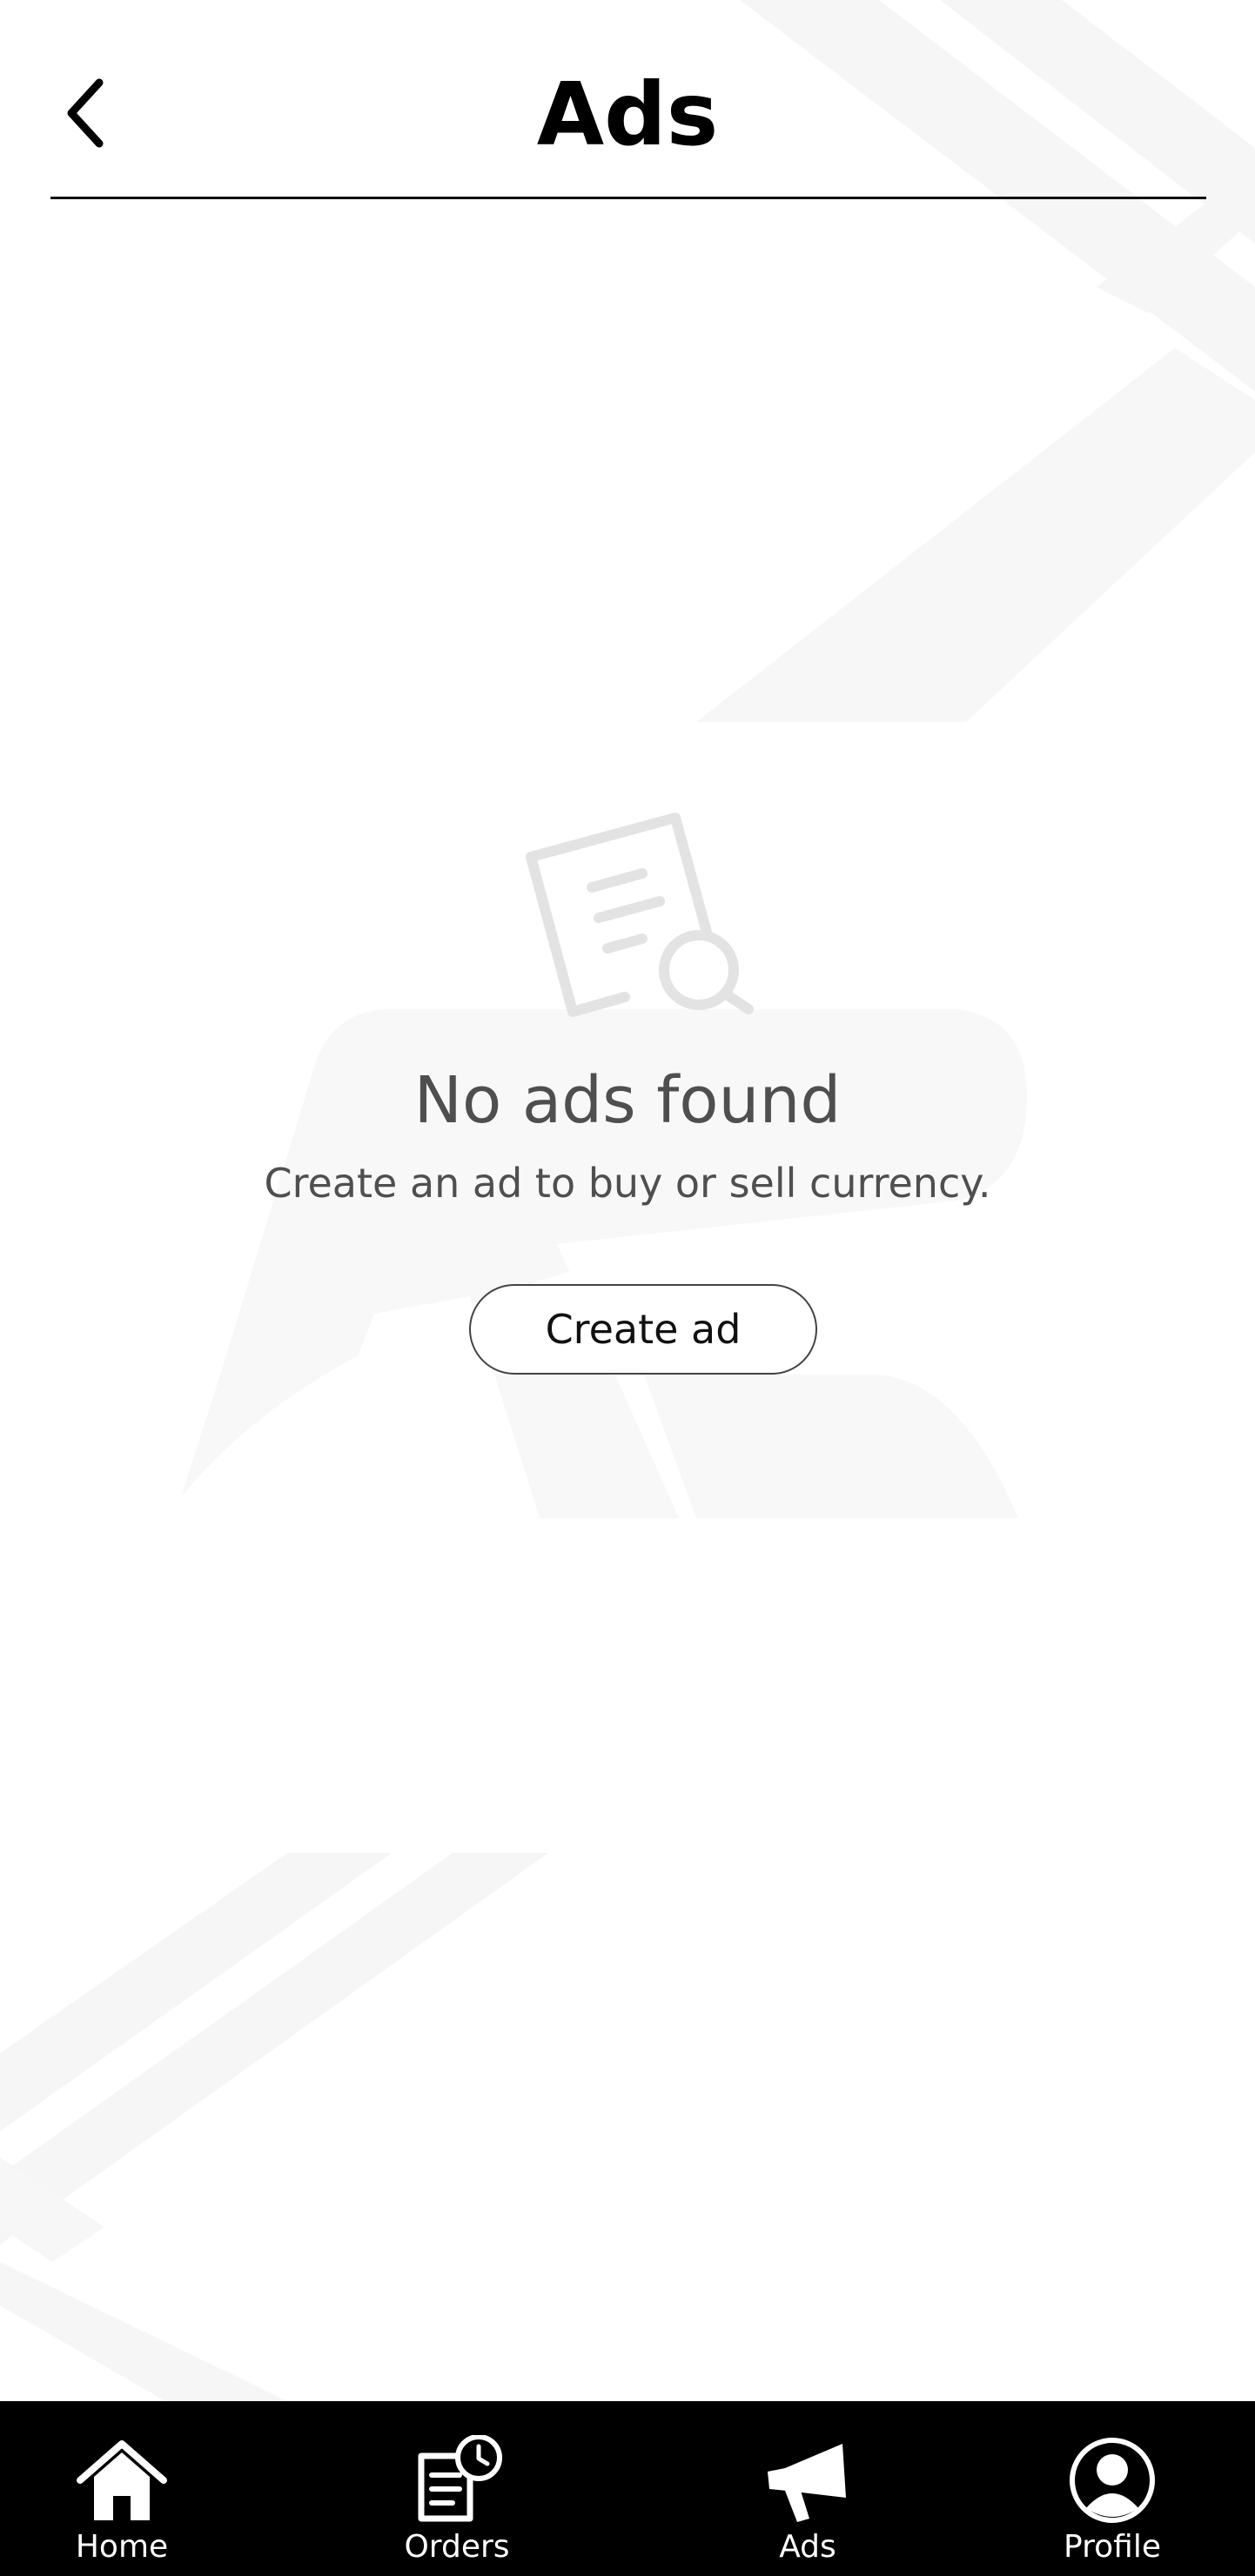 This screenshot has height=2576, width=1255. Describe the element at coordinates (1112, 2480) in the screenshot. I see `user-circle-icon` at that location.